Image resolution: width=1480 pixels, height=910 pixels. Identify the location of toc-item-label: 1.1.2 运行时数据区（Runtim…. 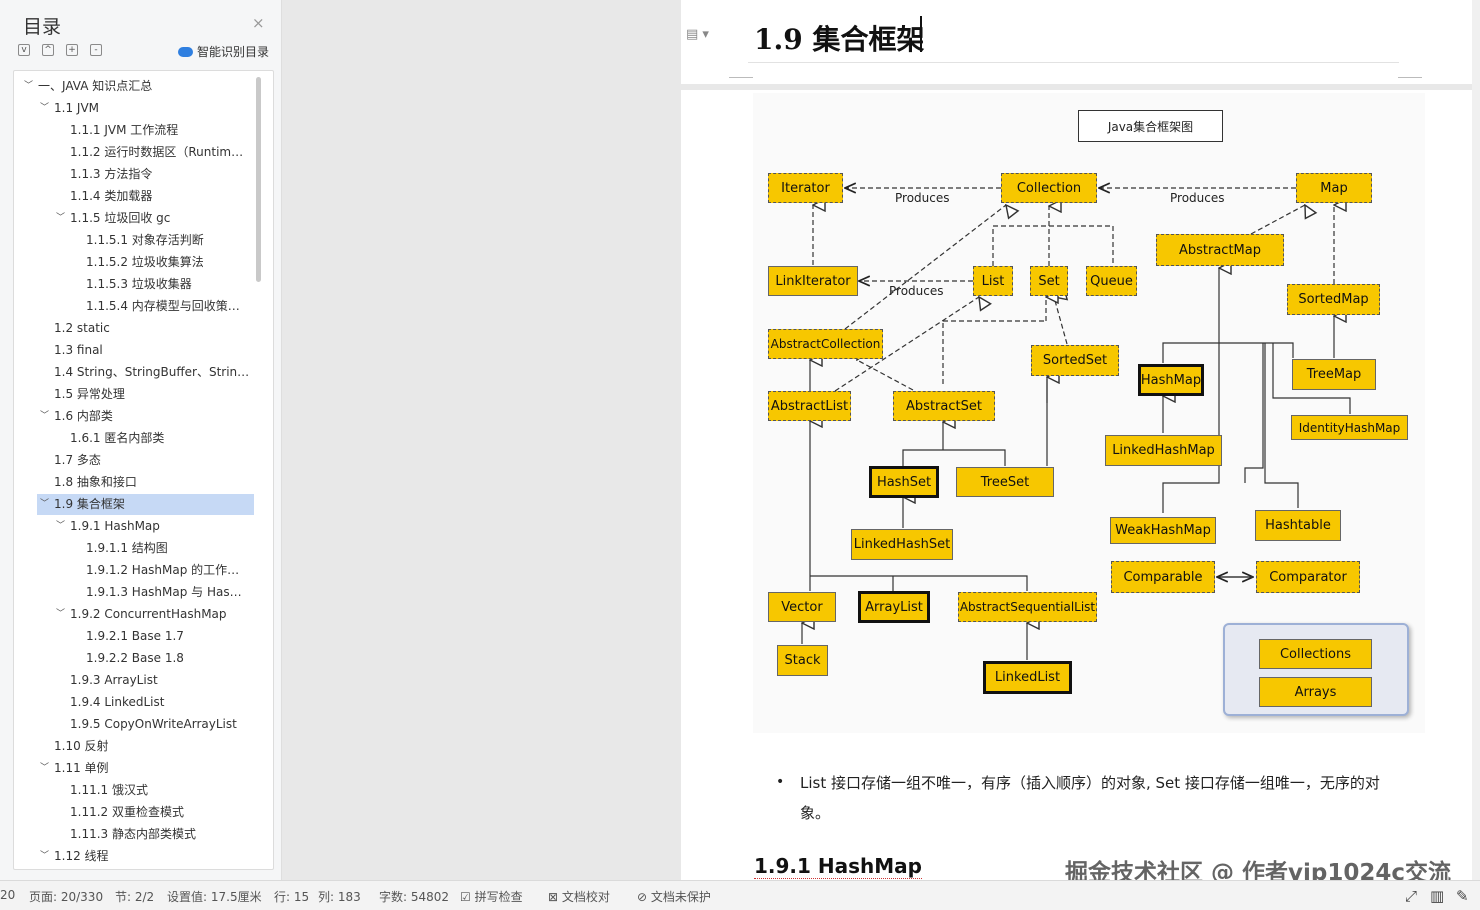
(157, 152).